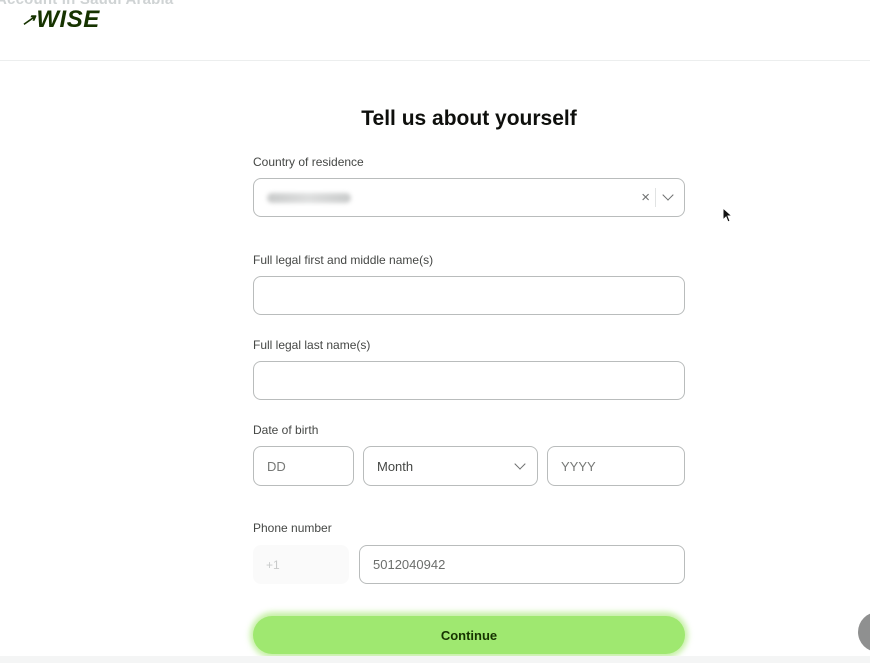  What do you see at coordinates (312, 345) in the screenshot?
I see `last-name-label: Full legal last name(s)` at bounding box center [312, 345].